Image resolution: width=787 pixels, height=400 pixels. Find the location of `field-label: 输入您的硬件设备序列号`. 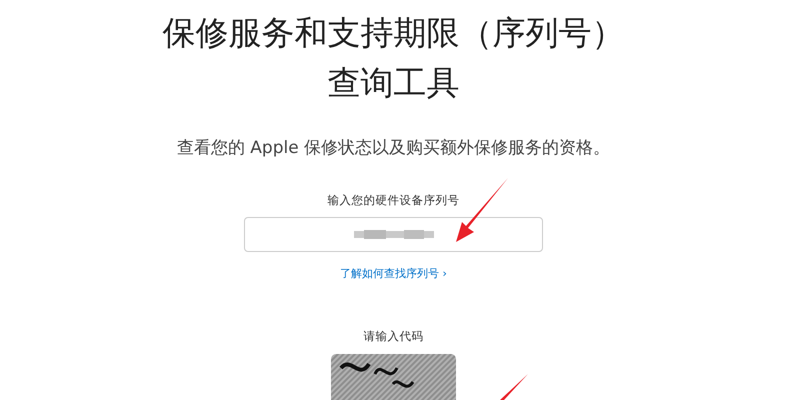

field-label: 输入您的硬件设备序列号 is located at coordinates (394, 200).